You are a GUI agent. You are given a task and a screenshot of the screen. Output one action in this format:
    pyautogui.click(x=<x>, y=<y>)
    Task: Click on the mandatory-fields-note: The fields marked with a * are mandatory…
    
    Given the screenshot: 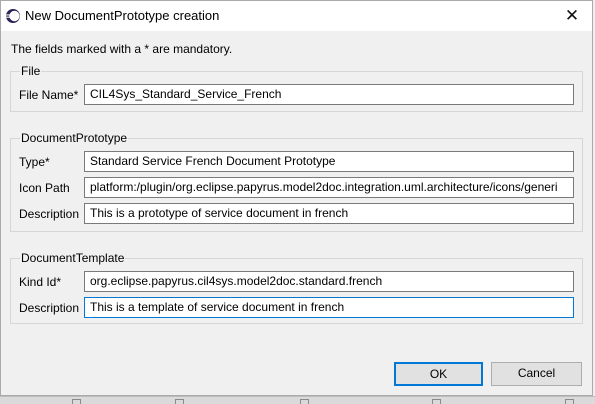 What is the action you would take?
    pyautogui.click(x=122, y=49)
    